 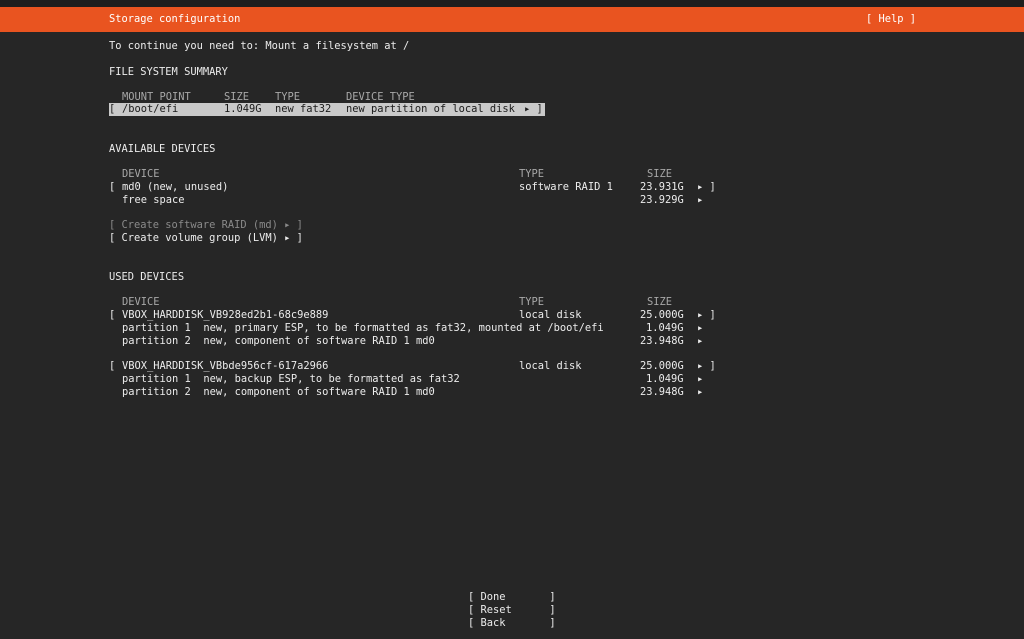 I want to click on available-devices-heading: AVAILABLE DEVICES, so click(x=162, y=149).